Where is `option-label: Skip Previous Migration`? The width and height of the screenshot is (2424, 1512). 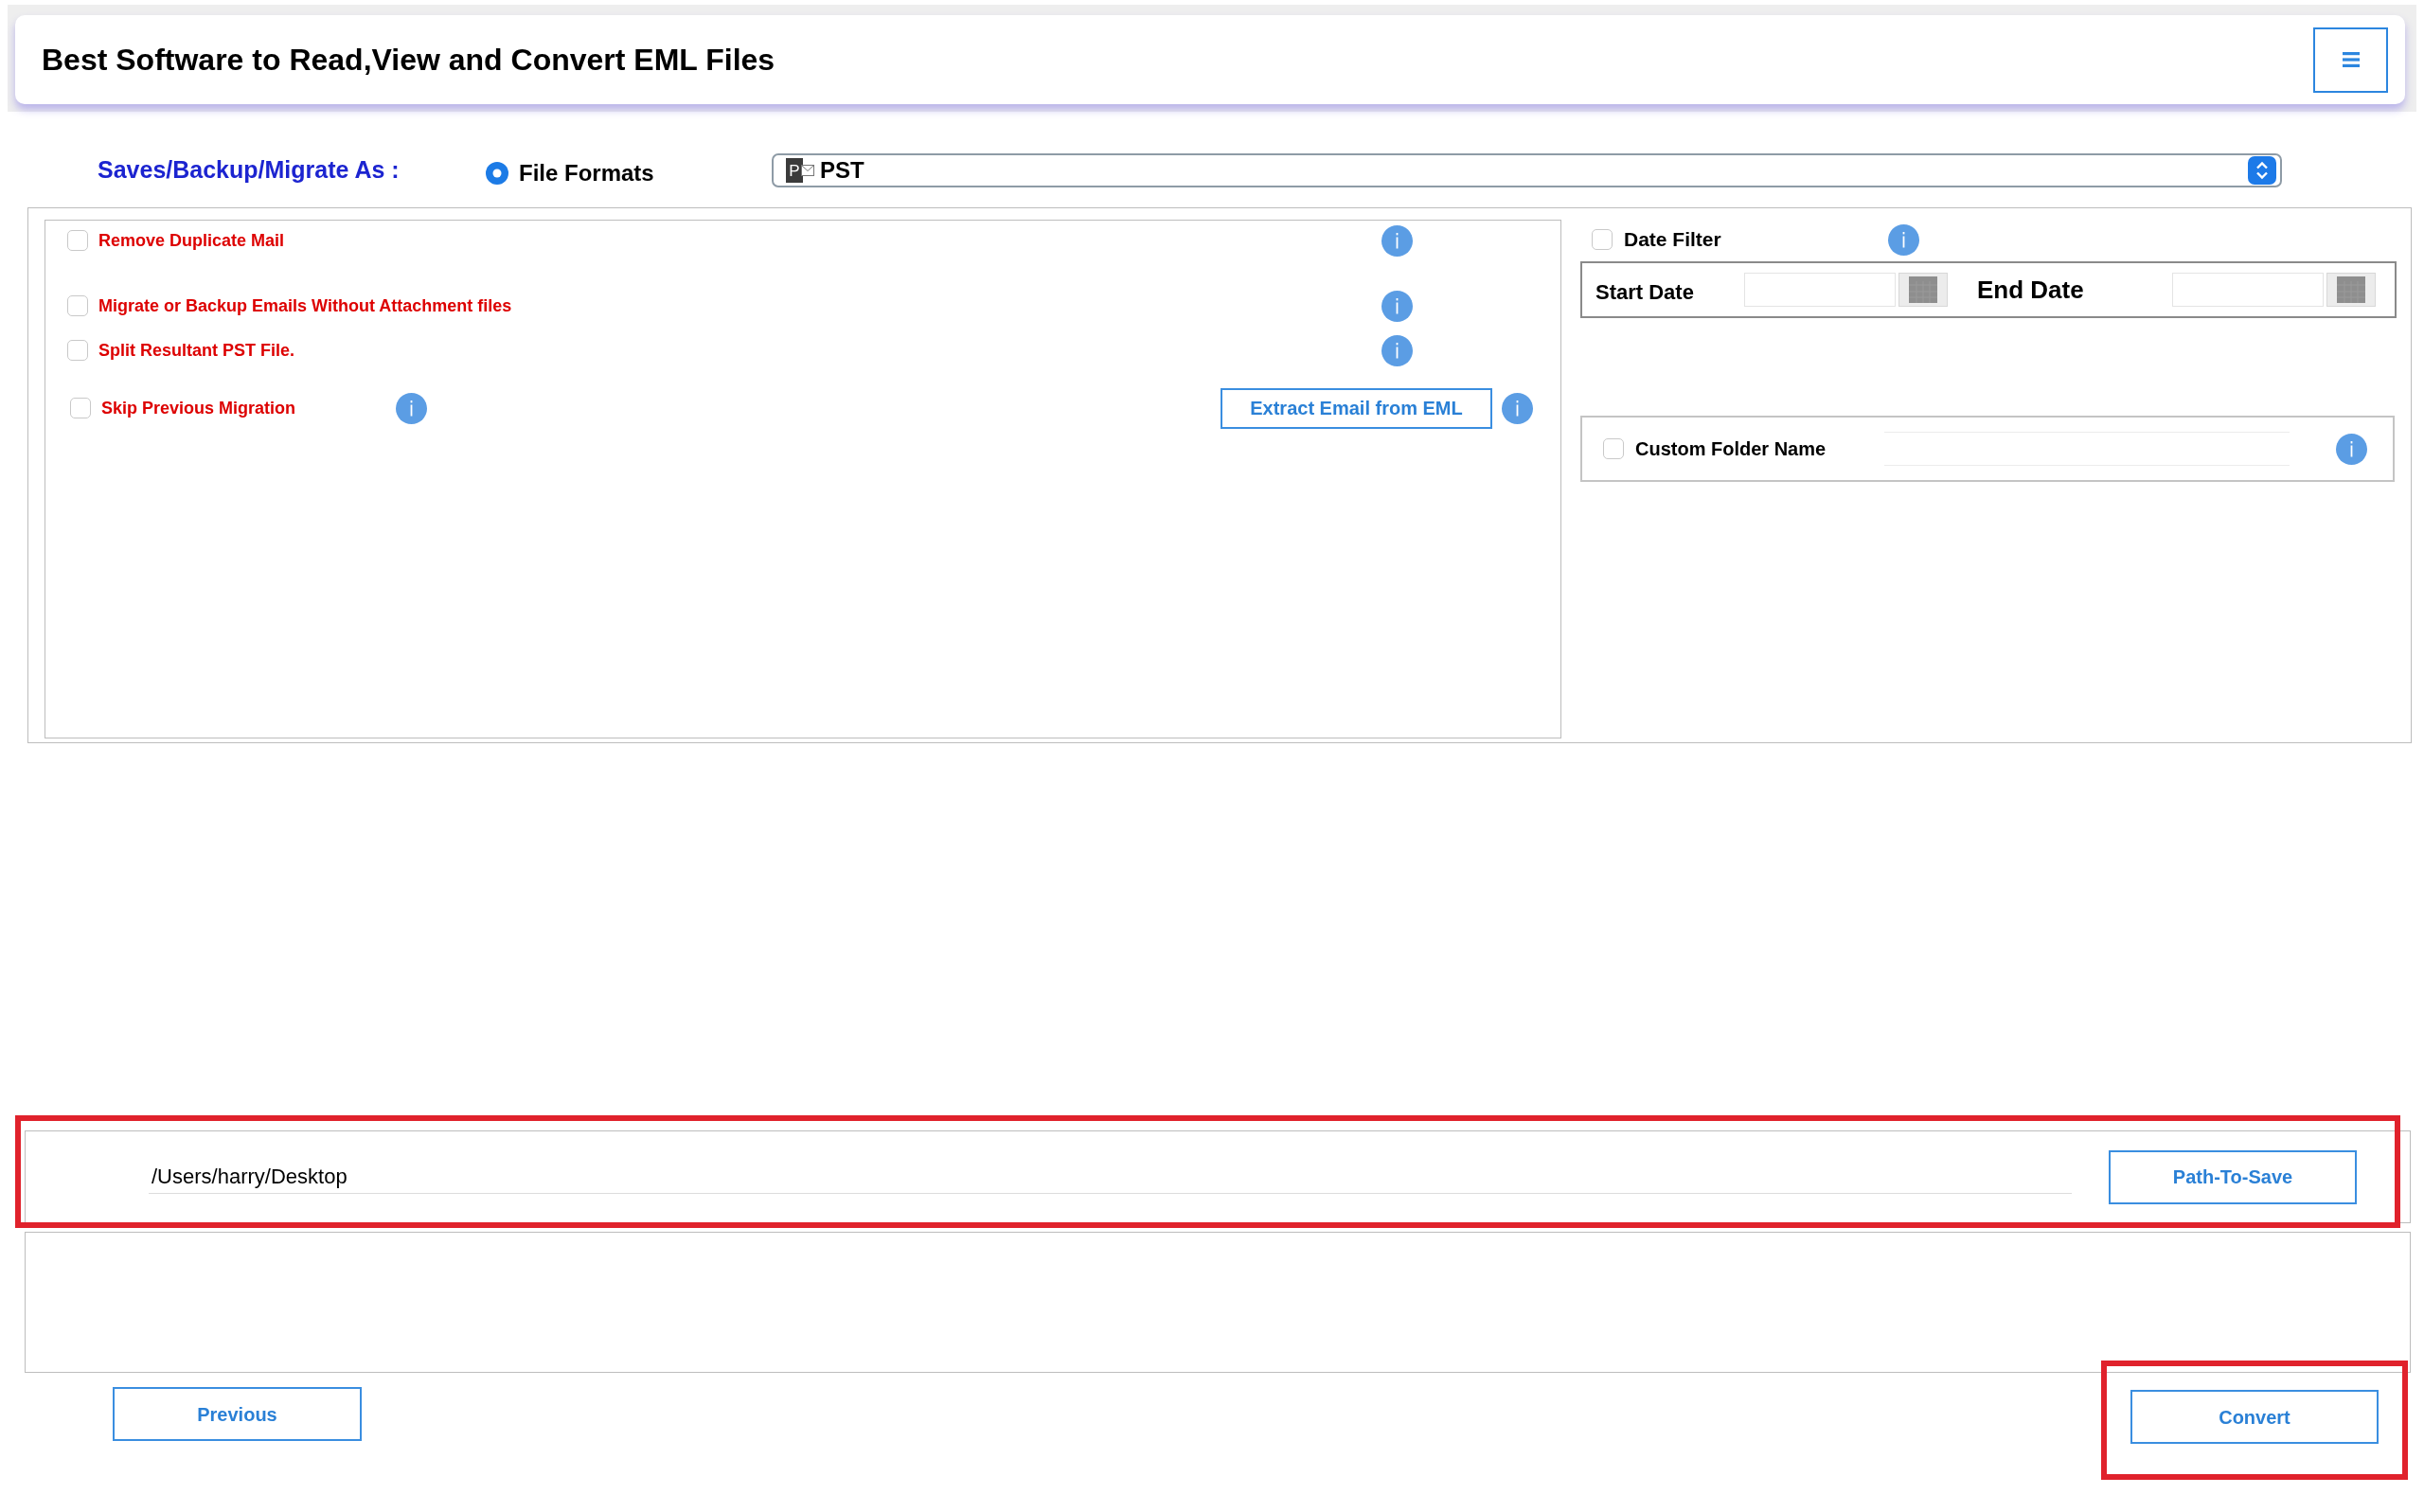 option-label: Skip Previous Migration is located at coordinates (198, 408).